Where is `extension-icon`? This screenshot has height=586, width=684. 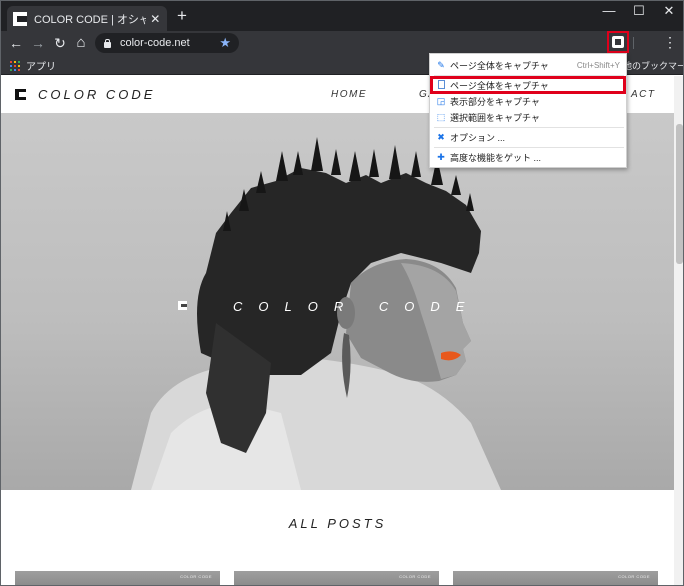
extension-icon is located at coordinates (618, 42).